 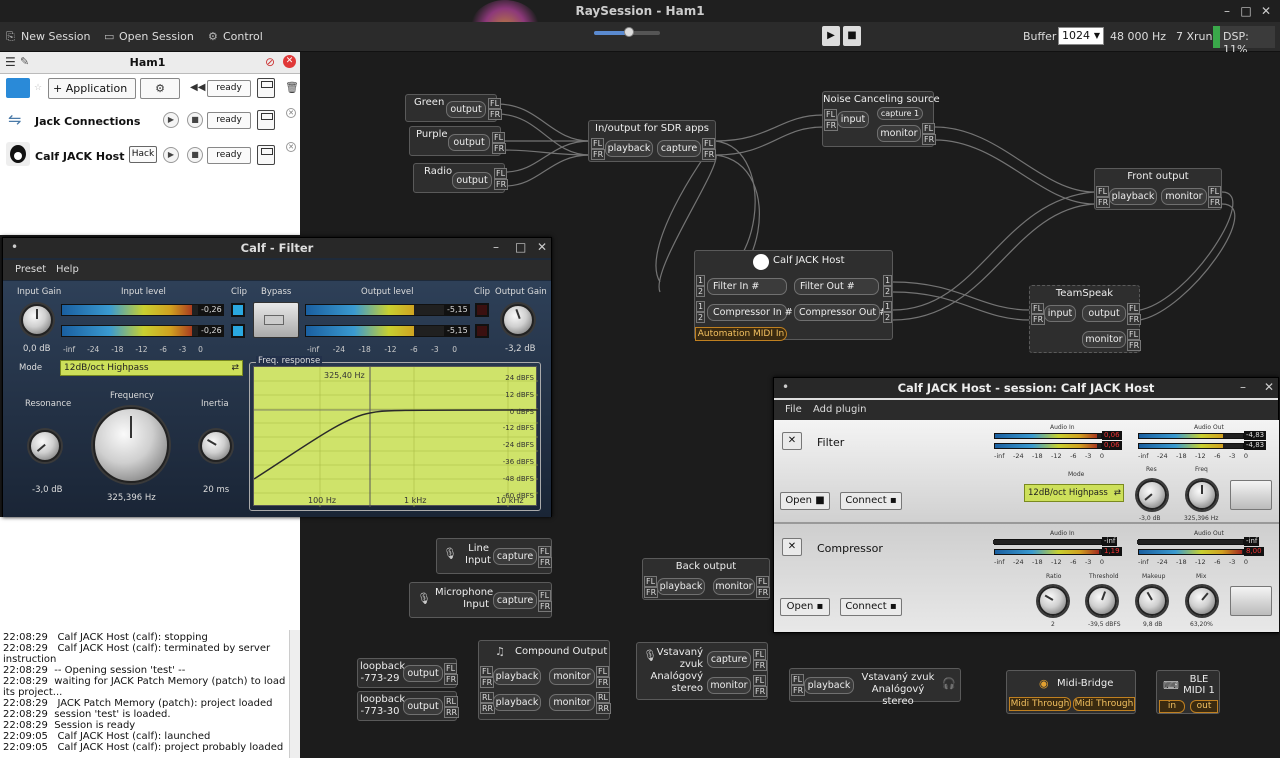 I want to click on menu-add-plugin: Add plugin, so click(x=839, y=409).